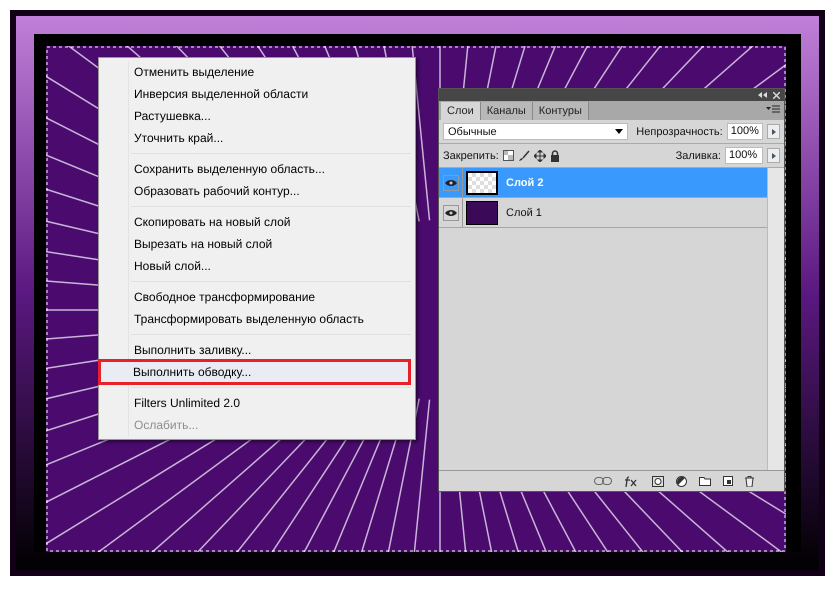 The image size is (837, 600). I want to click on opacity-field: 100%, so click(745, 131).